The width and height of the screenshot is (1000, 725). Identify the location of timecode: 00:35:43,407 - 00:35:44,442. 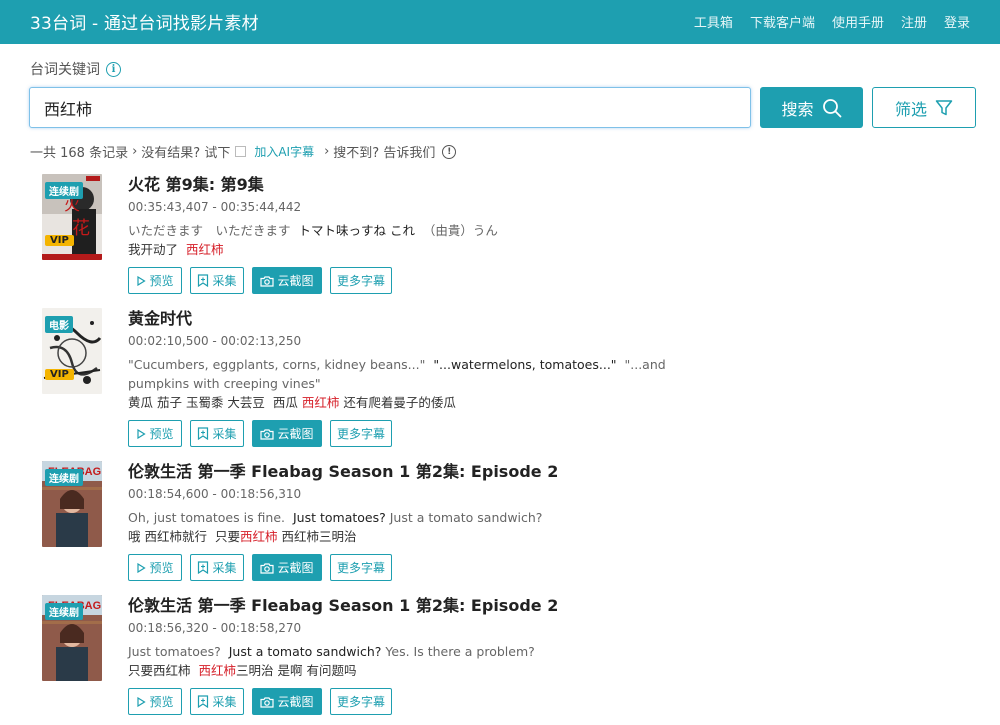
(215, 207).